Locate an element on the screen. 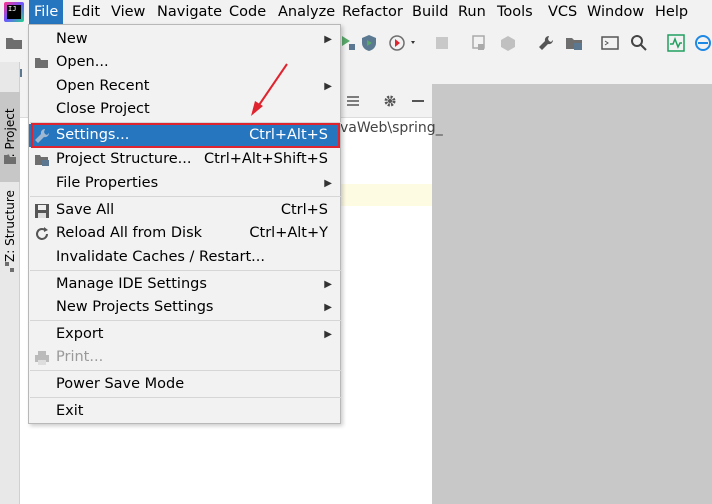 The image size is (712, 504). menu-item-label: Manage IDE Settings is located at coordinates (131, 284).